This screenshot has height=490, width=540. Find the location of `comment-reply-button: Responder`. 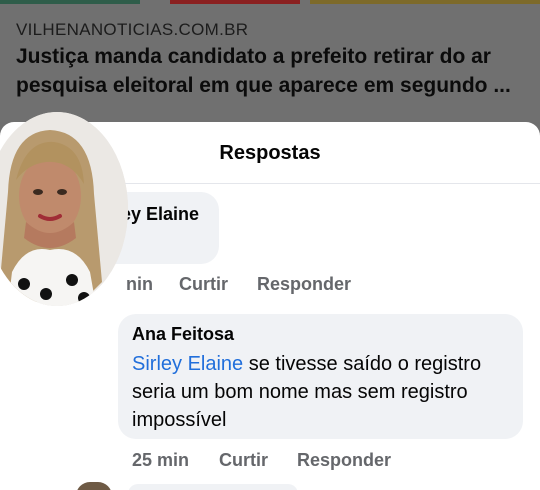

comment-reply-button: Responder is located at coordinates (304, 284).